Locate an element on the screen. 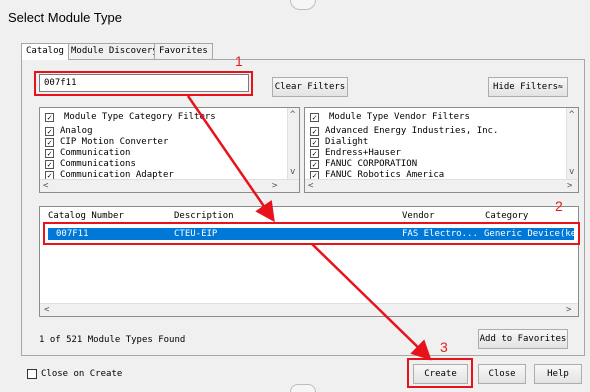 Image resolution: width=590 pixels, height=392 pixels. double-chevron-up-icon: ≈ is located at coordinates (560, 86).